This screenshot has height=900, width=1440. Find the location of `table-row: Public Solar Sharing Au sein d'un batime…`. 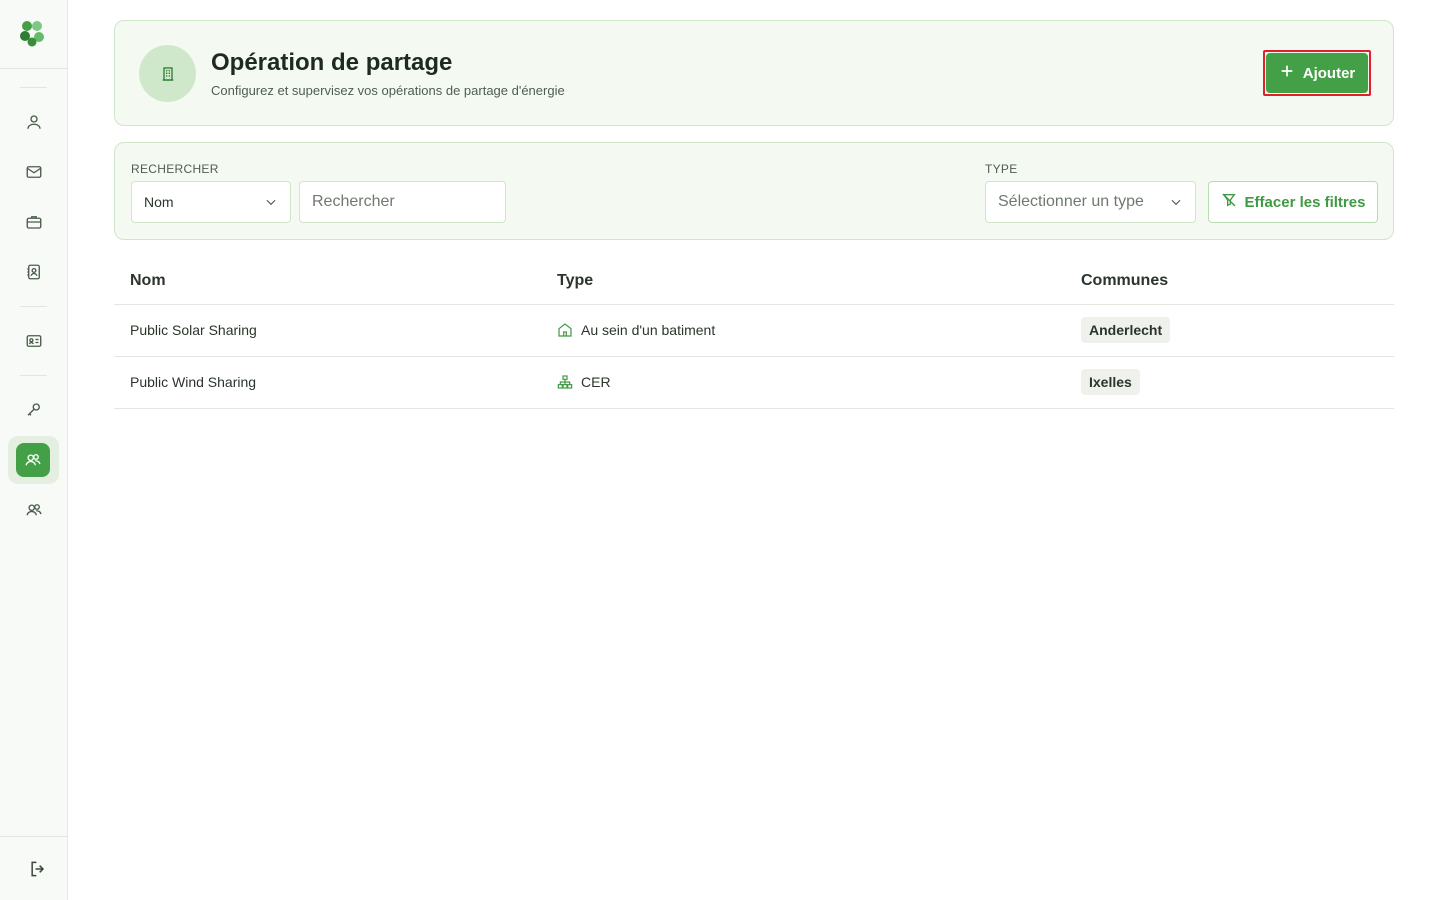

table-row: Public Solar Sharing Au sein d'un batime… is located at coordinates (754, 331).